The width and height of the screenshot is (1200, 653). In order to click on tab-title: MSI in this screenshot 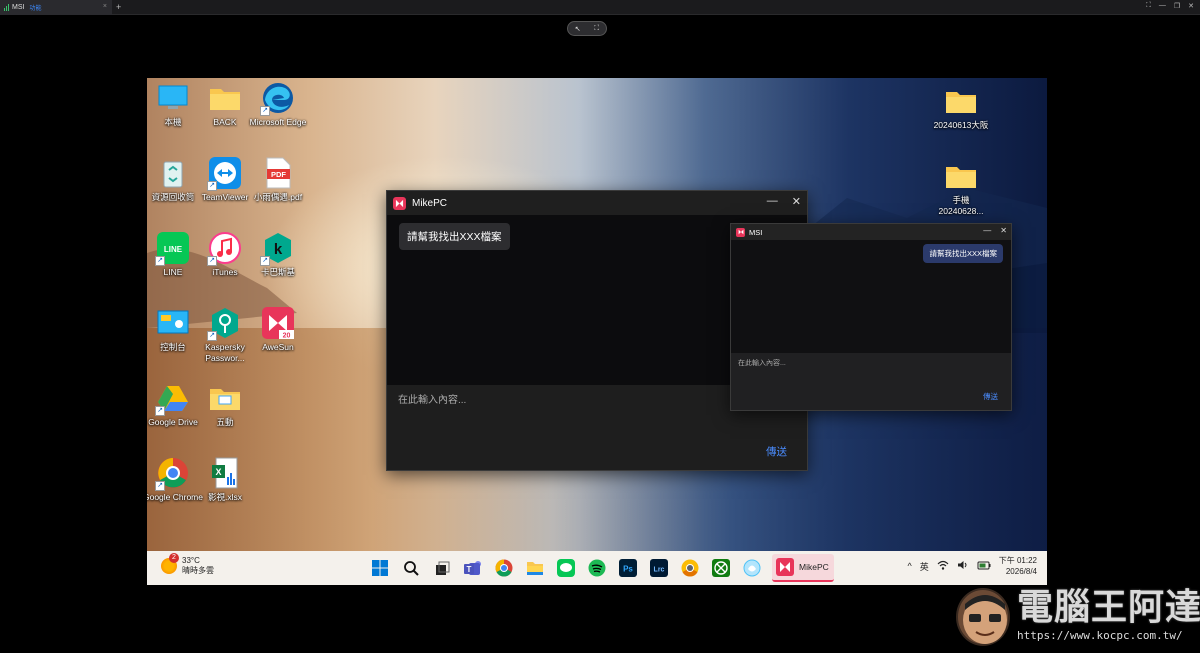, I will do `click(18, 7)`.